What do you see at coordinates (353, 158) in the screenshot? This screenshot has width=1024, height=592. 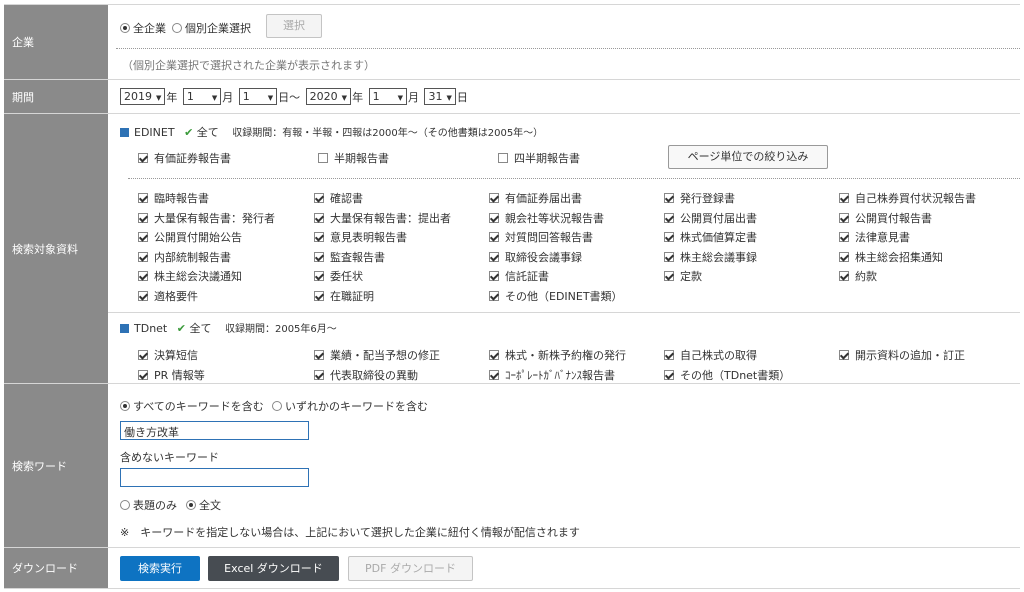 I see `edinet-top-item: 半期報告書` at bounding box center [353, 158].